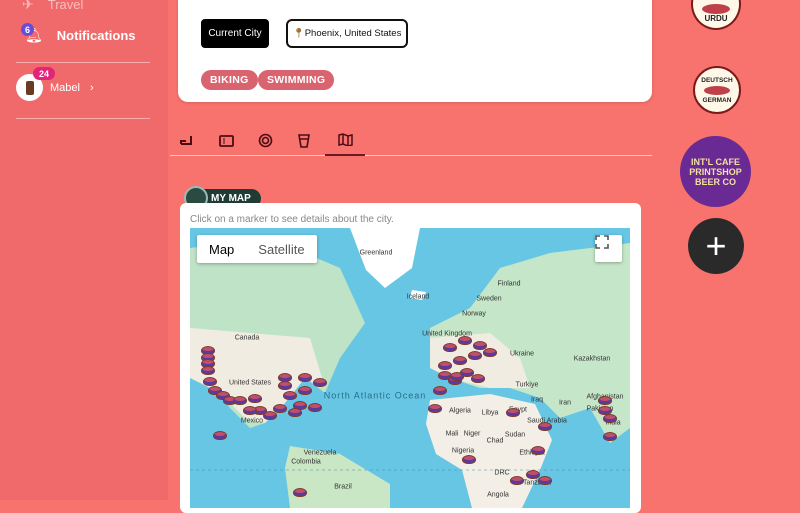 This screenshot has height=513, width=800. What do you see at coordinates (347, 33) in the screenshot?
I see `location-button: 📍︎ Phoenix, United States` at bounding box center [347, 33].